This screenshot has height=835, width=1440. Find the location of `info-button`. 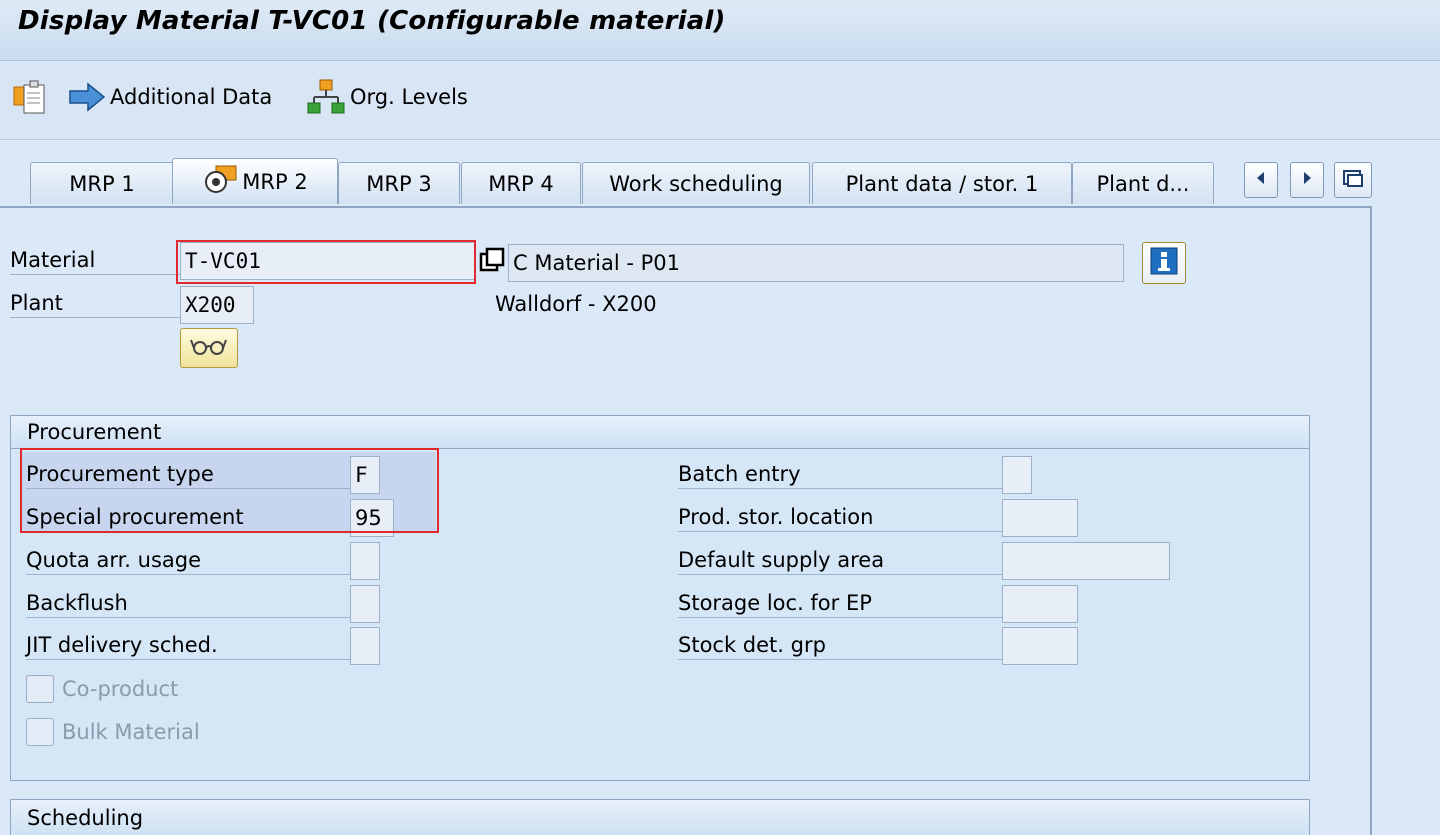

info-button is located at coordinates (1164, 263).